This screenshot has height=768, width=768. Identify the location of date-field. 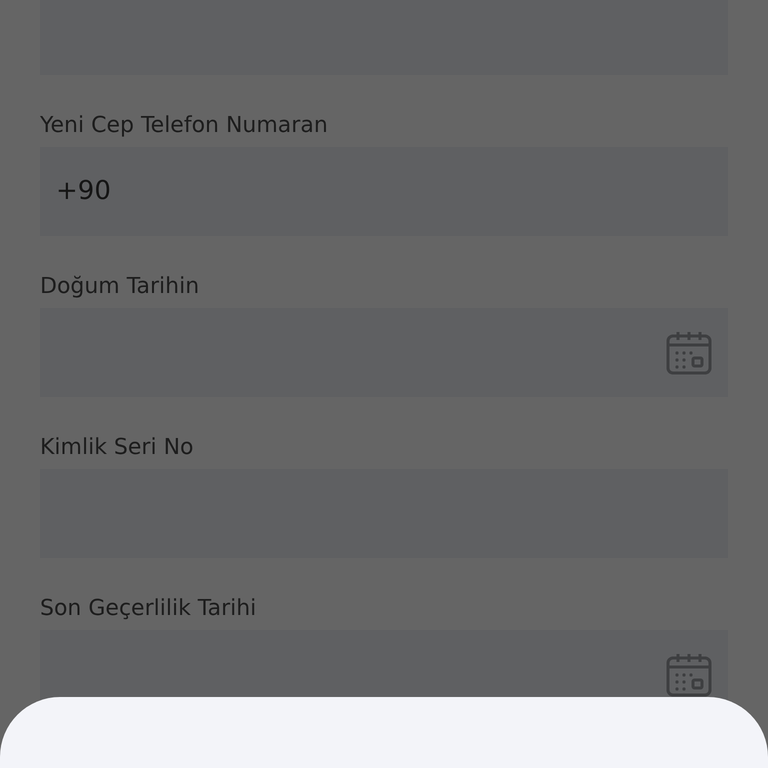
(384, 352).